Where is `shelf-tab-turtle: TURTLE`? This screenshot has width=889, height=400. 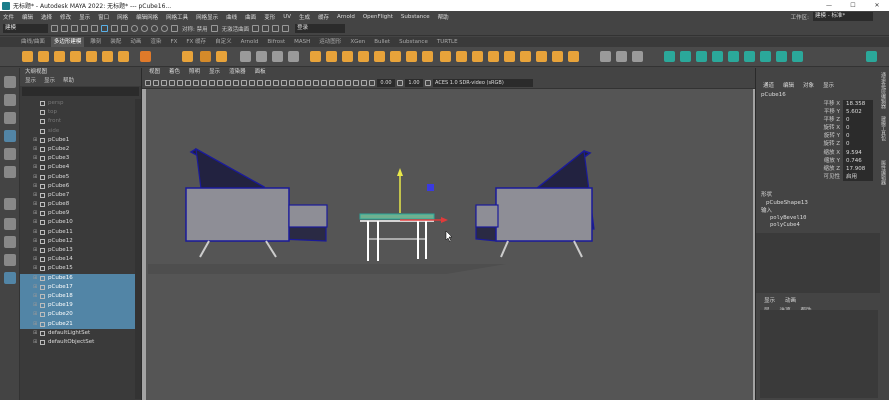 shelf-tab-turtle: TURTLE is located at coordinates (447, 42).